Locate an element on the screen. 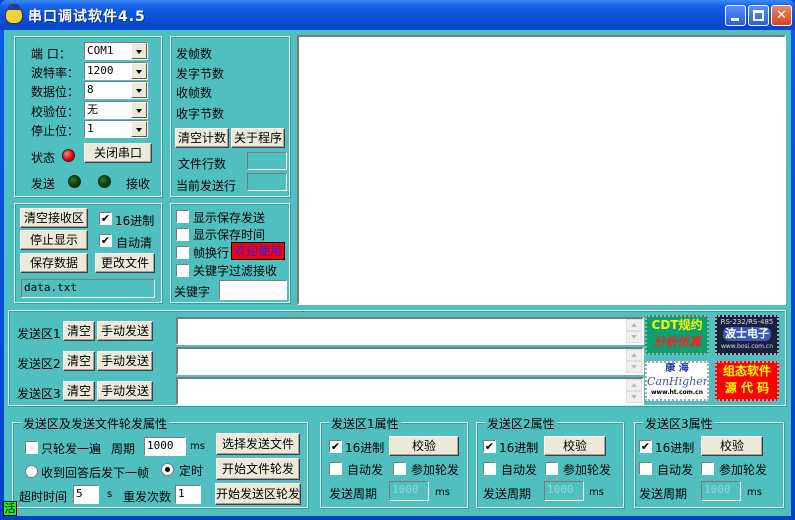  ad-bosi-line3: www.bosi.com.cn is located at coordinates (747, 346).